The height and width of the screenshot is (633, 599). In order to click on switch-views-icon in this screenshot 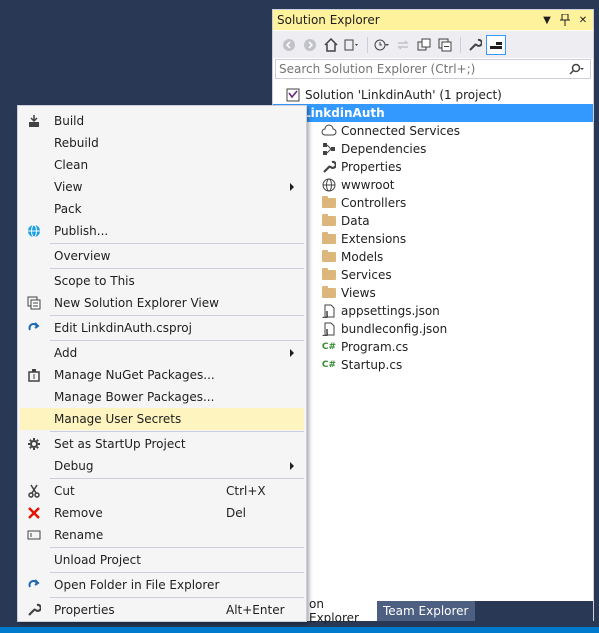, I will do `click(352, 45)`.